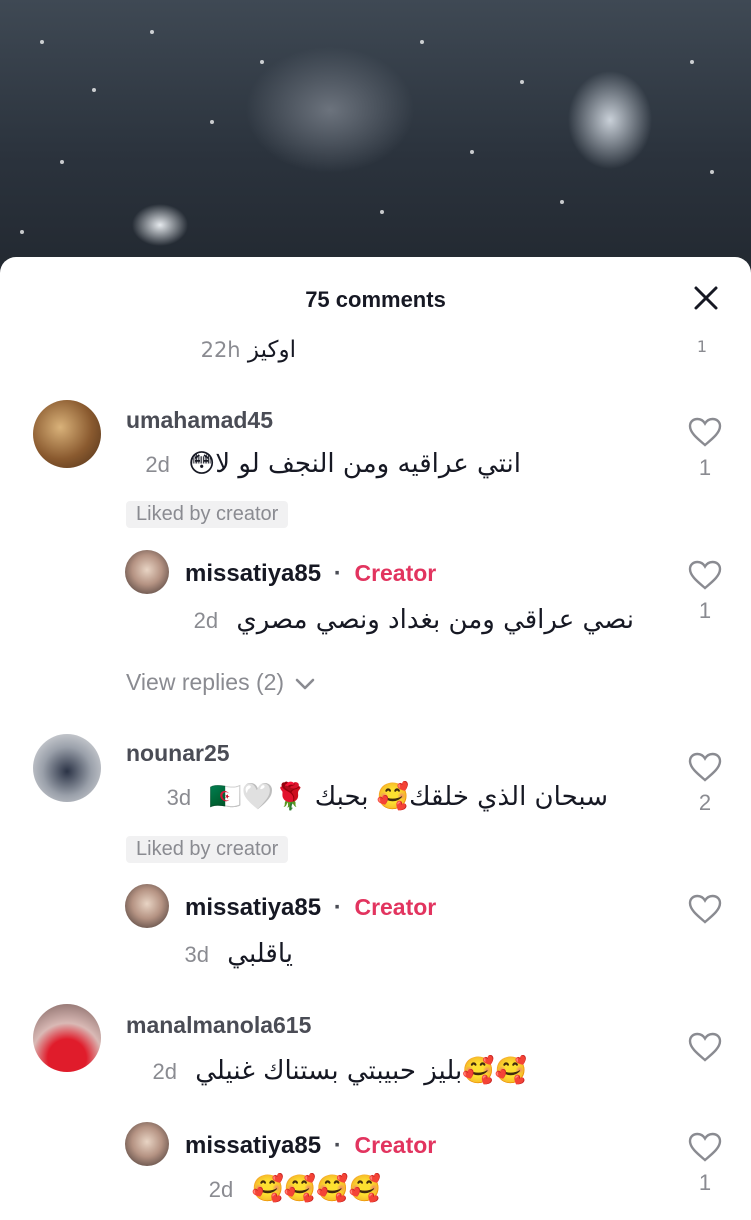 The height and width of the screenshot is (1220, 751). What do you see at coordinates (361, 1071) in the screenshot?
I see `comment-body: 🥰🥰بليز حبيبتي بستناك غنيلي` at bounding box center [361, 1071].